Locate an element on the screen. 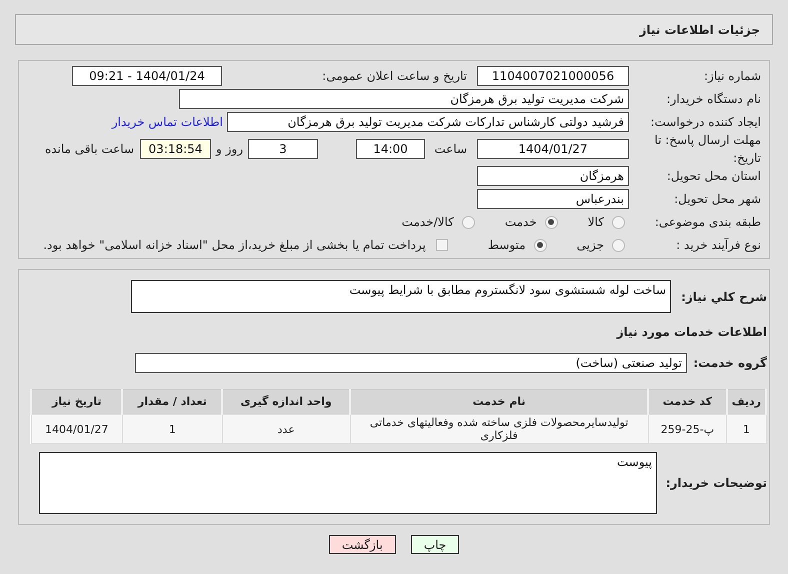 The height and width of the screenshot is (574, 788). field-label: شهر محل تحویل: is located at coordinates (717, 199).